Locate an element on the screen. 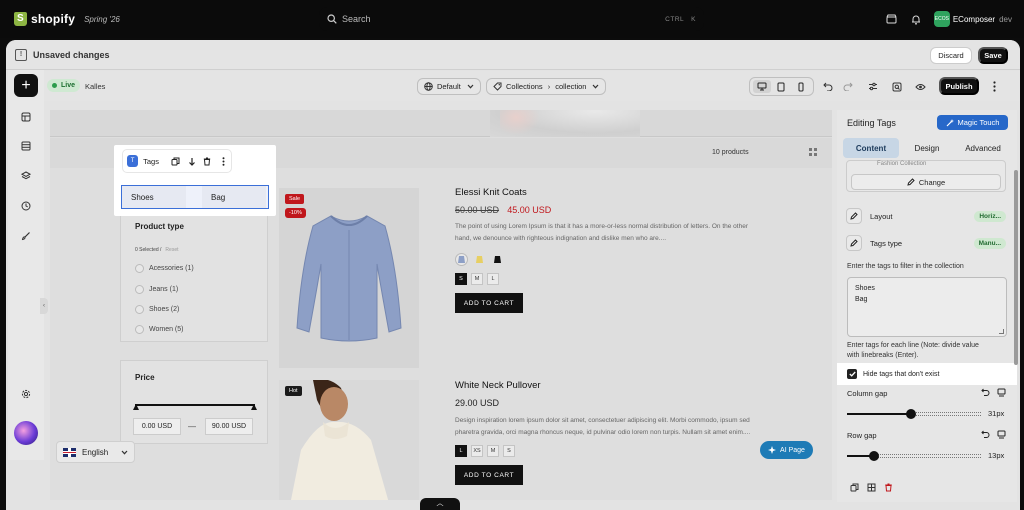 The width and height of the screenshot is (1024, 510). scrollbar-thumb is located at coordinates (1016, 267).